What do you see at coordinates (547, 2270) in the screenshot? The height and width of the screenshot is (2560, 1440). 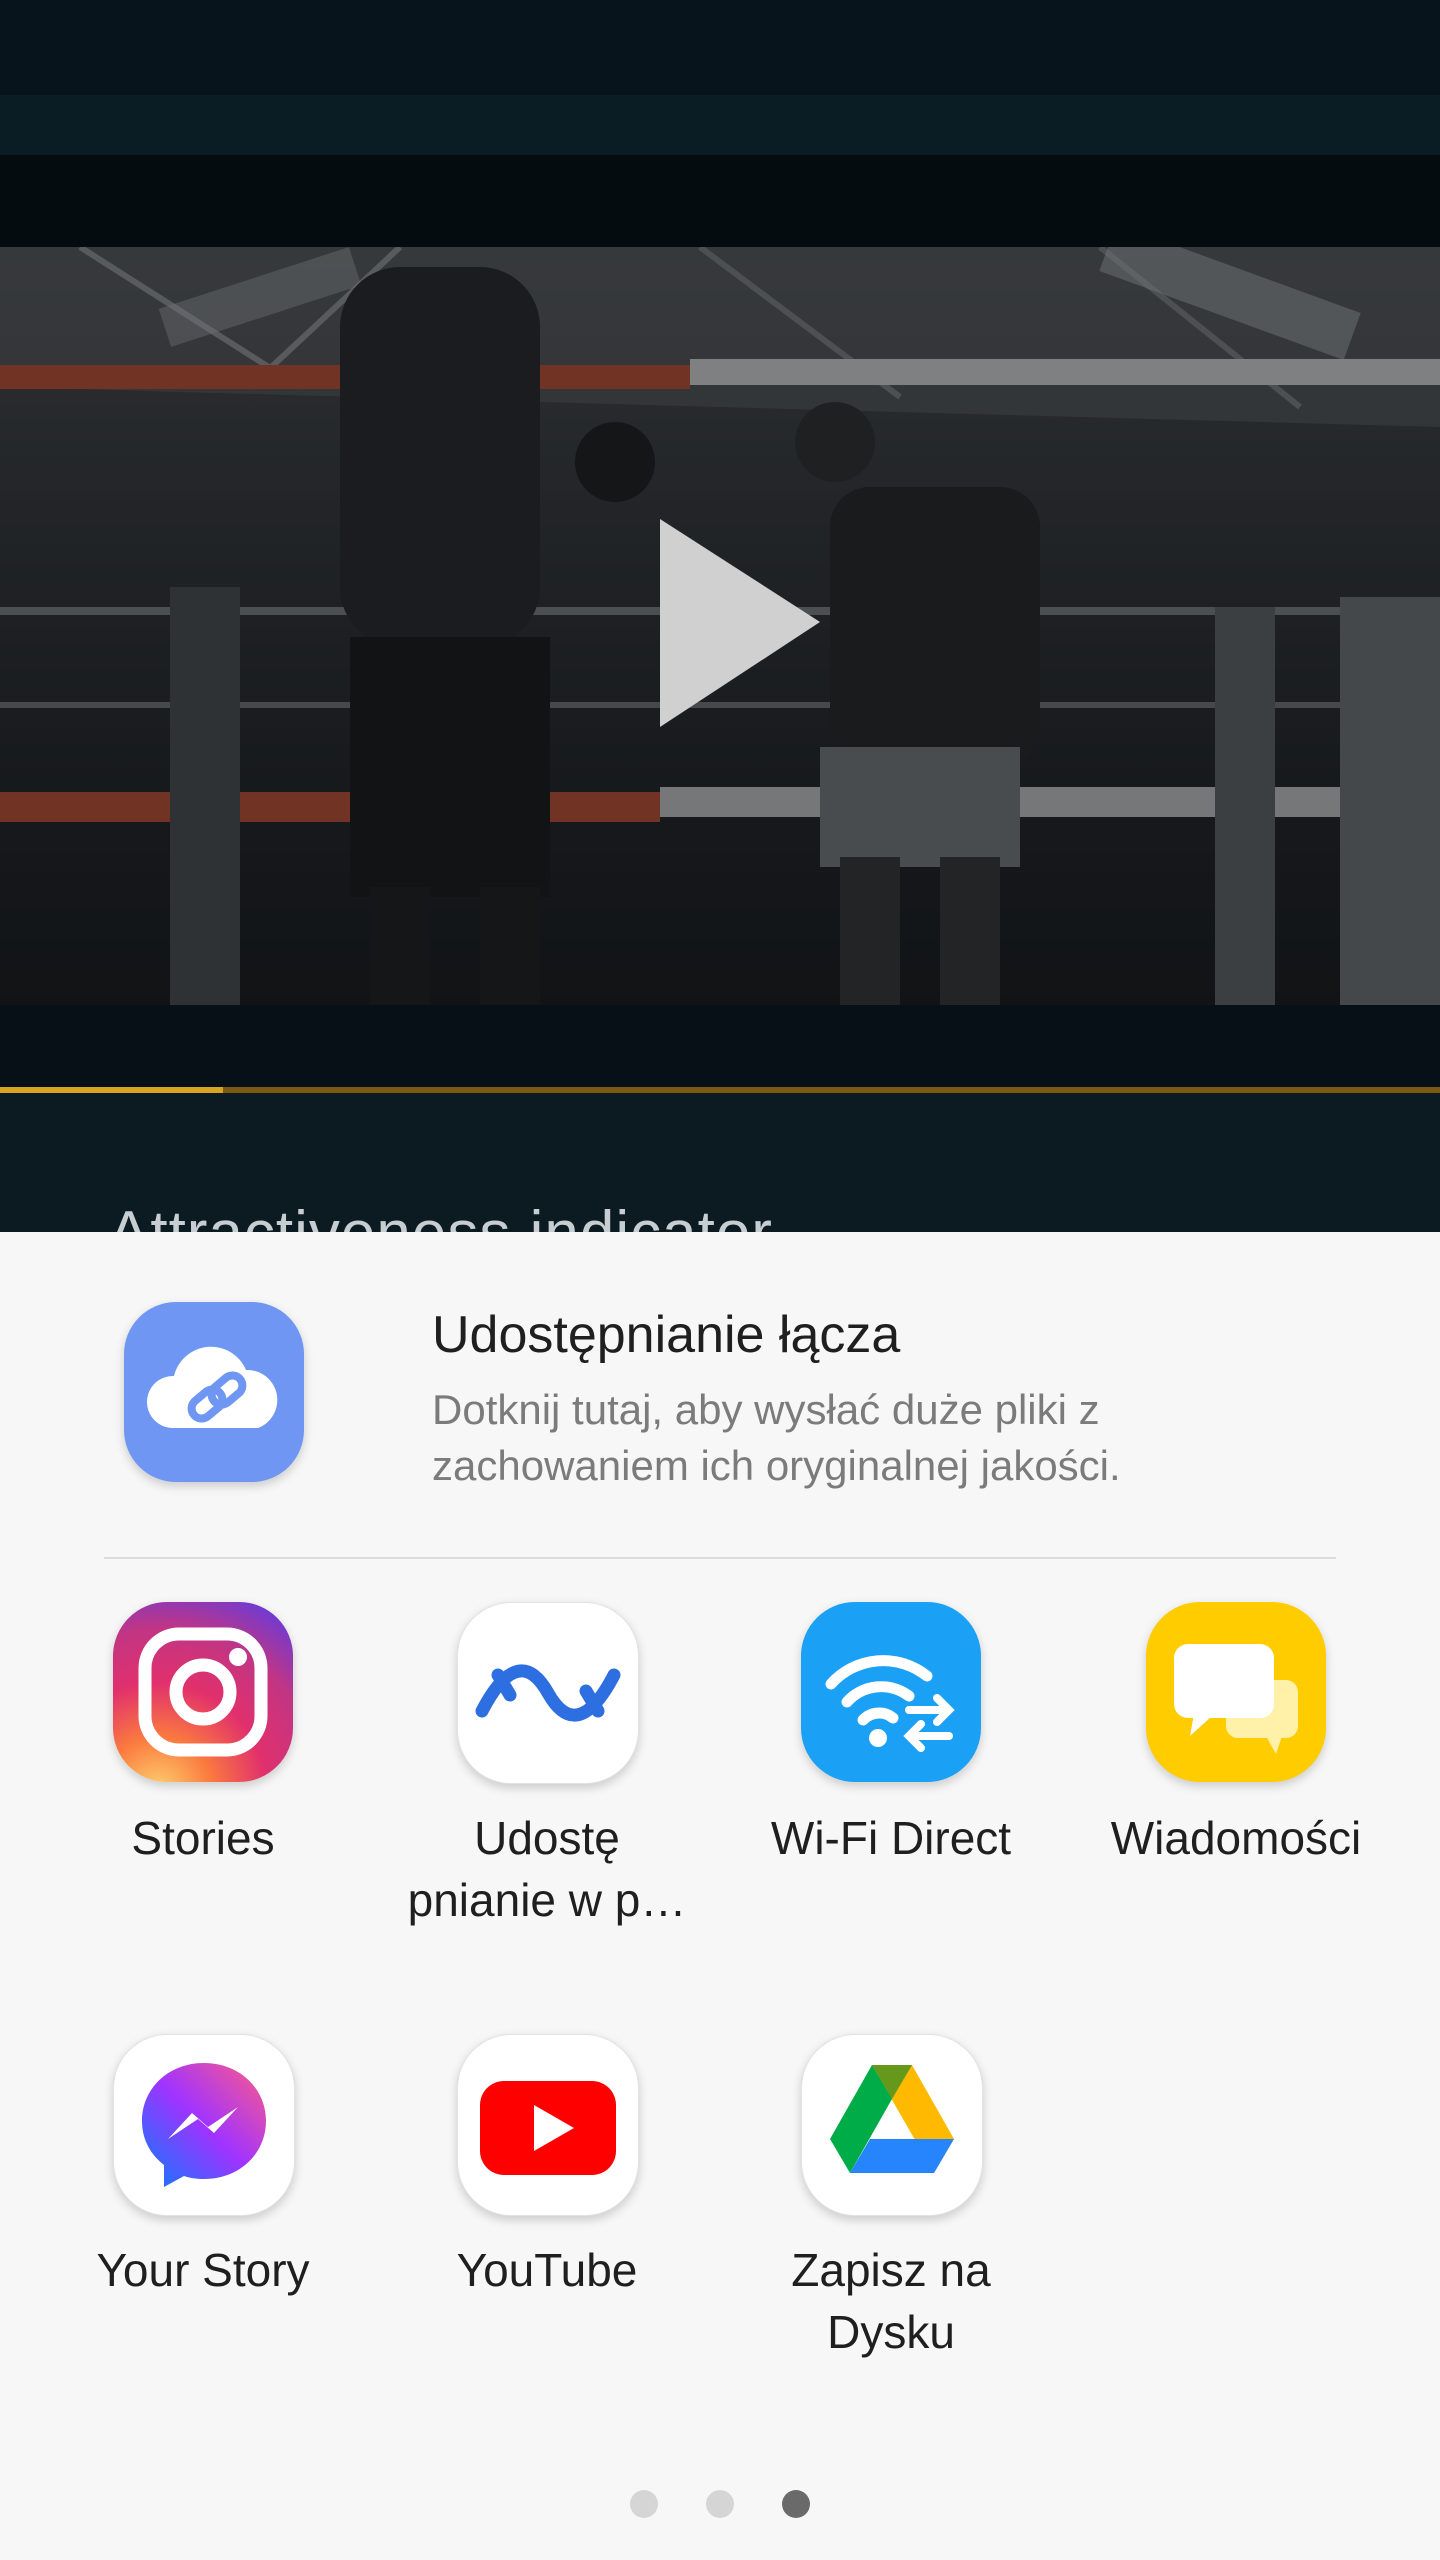 I see `app-label: YouTube` at bounding box center [547, 2270].